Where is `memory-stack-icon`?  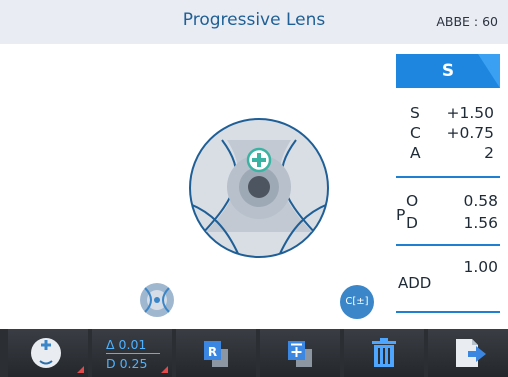
memory-stack-icon is located at coordinates (300, 354).